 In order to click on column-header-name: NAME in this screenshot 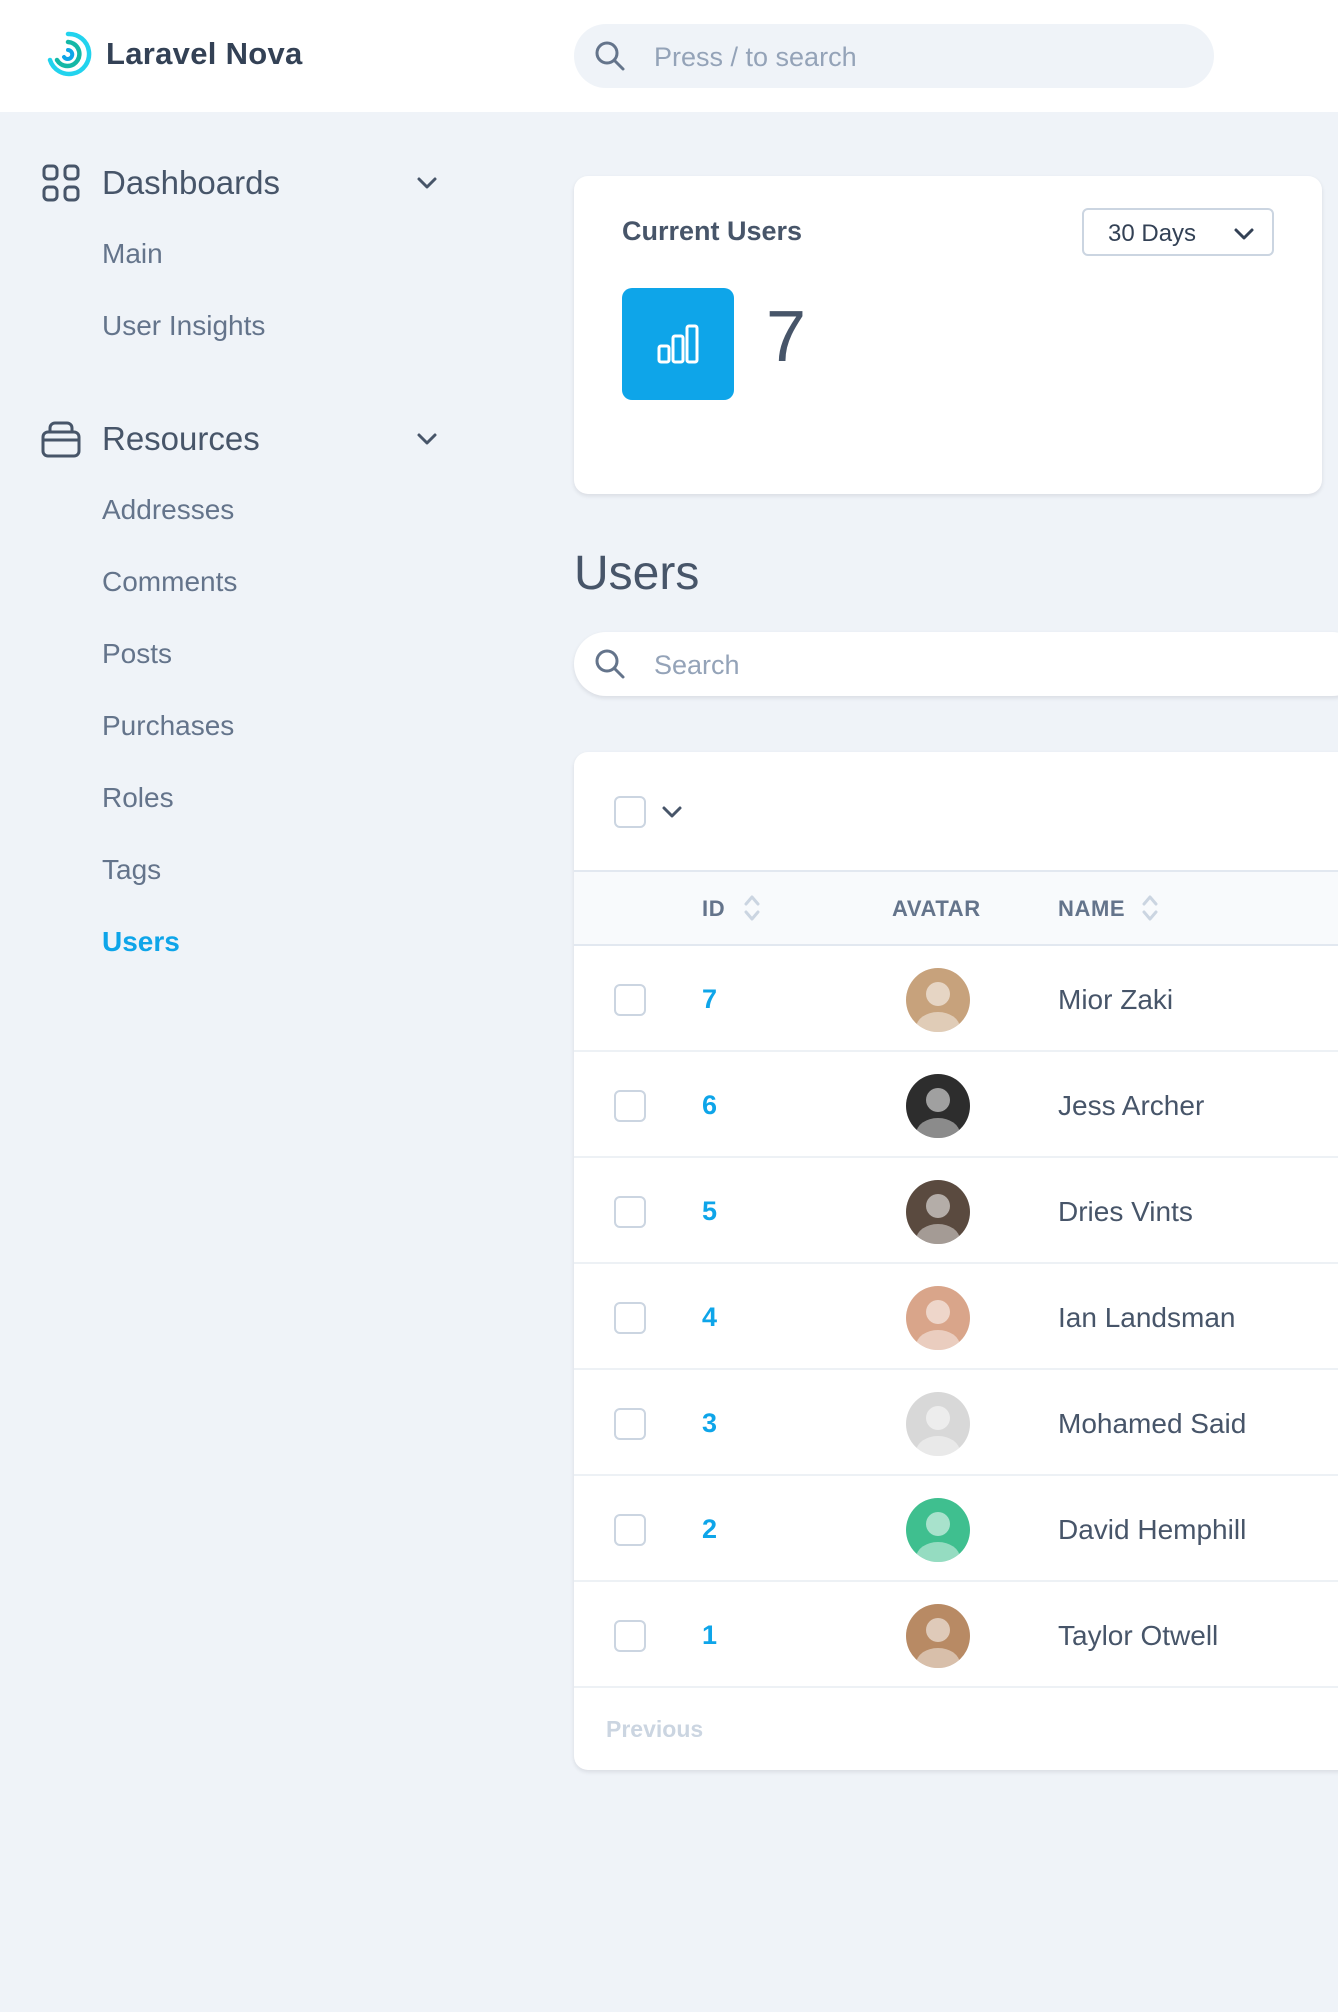, I will do `click(1091, 909)`.